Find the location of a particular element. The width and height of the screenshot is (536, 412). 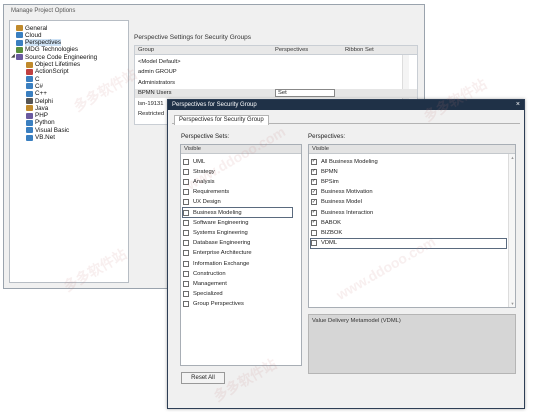

list-item: Information Exchange is located at coordinates (237, 263).